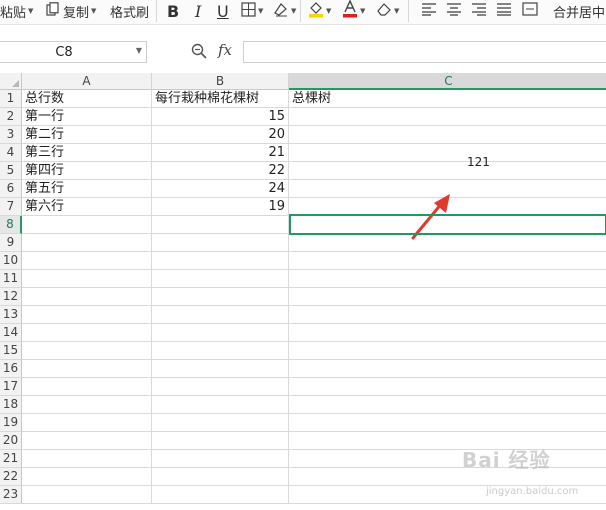 The image size is (606, 510). I want to click on cell-b17, so click(220, 387).